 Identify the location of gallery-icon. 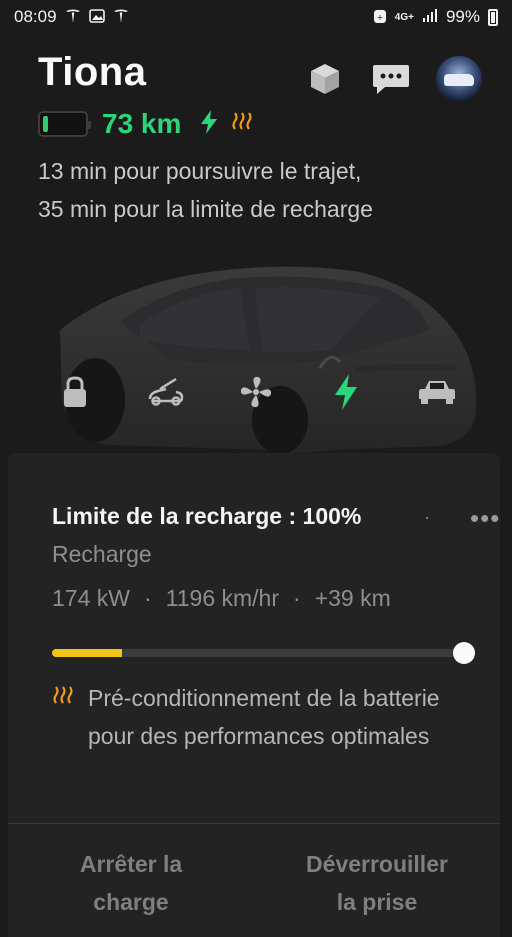
(96, 17).